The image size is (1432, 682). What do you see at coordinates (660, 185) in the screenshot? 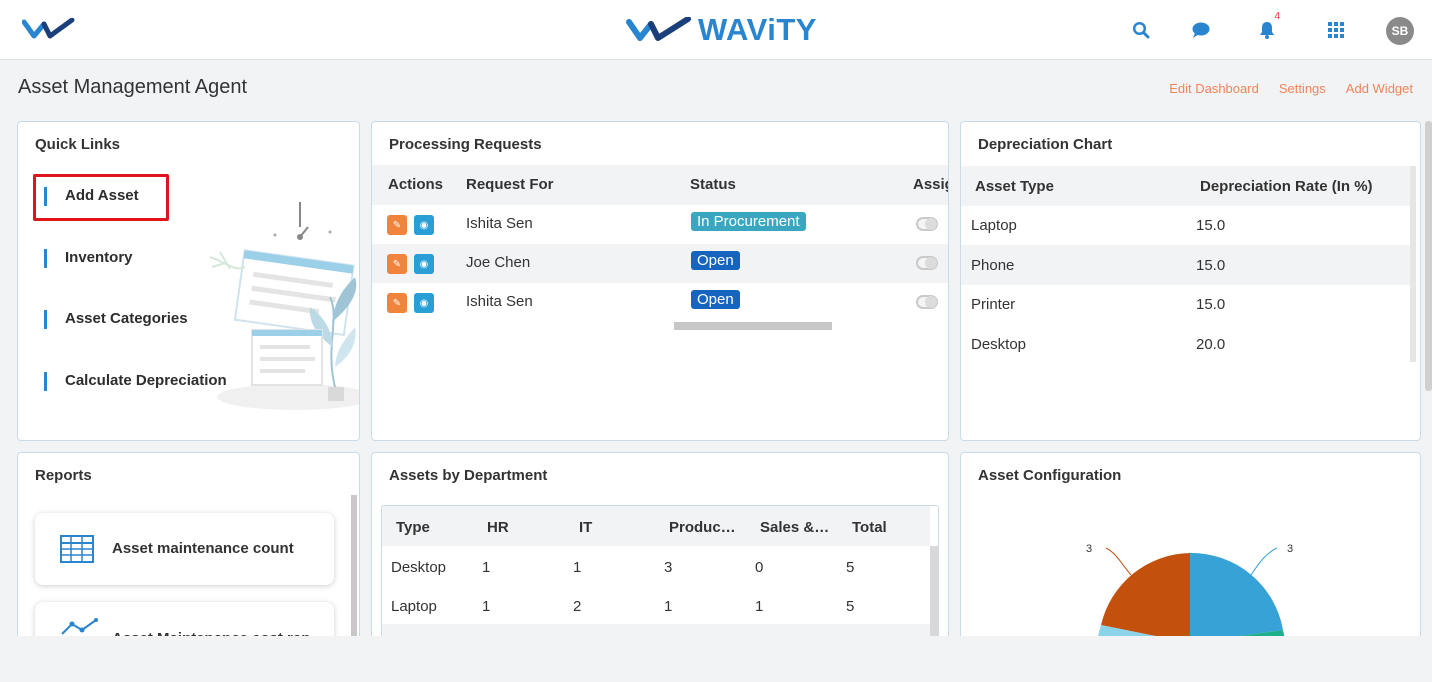
I see `table-header: Actions Request For Status Assig` at bounding box center [660, 185].